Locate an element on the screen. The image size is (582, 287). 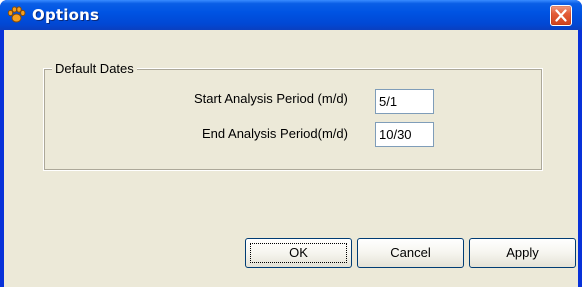
end-period-field: 10/30 is located at coordinates (404, 134).